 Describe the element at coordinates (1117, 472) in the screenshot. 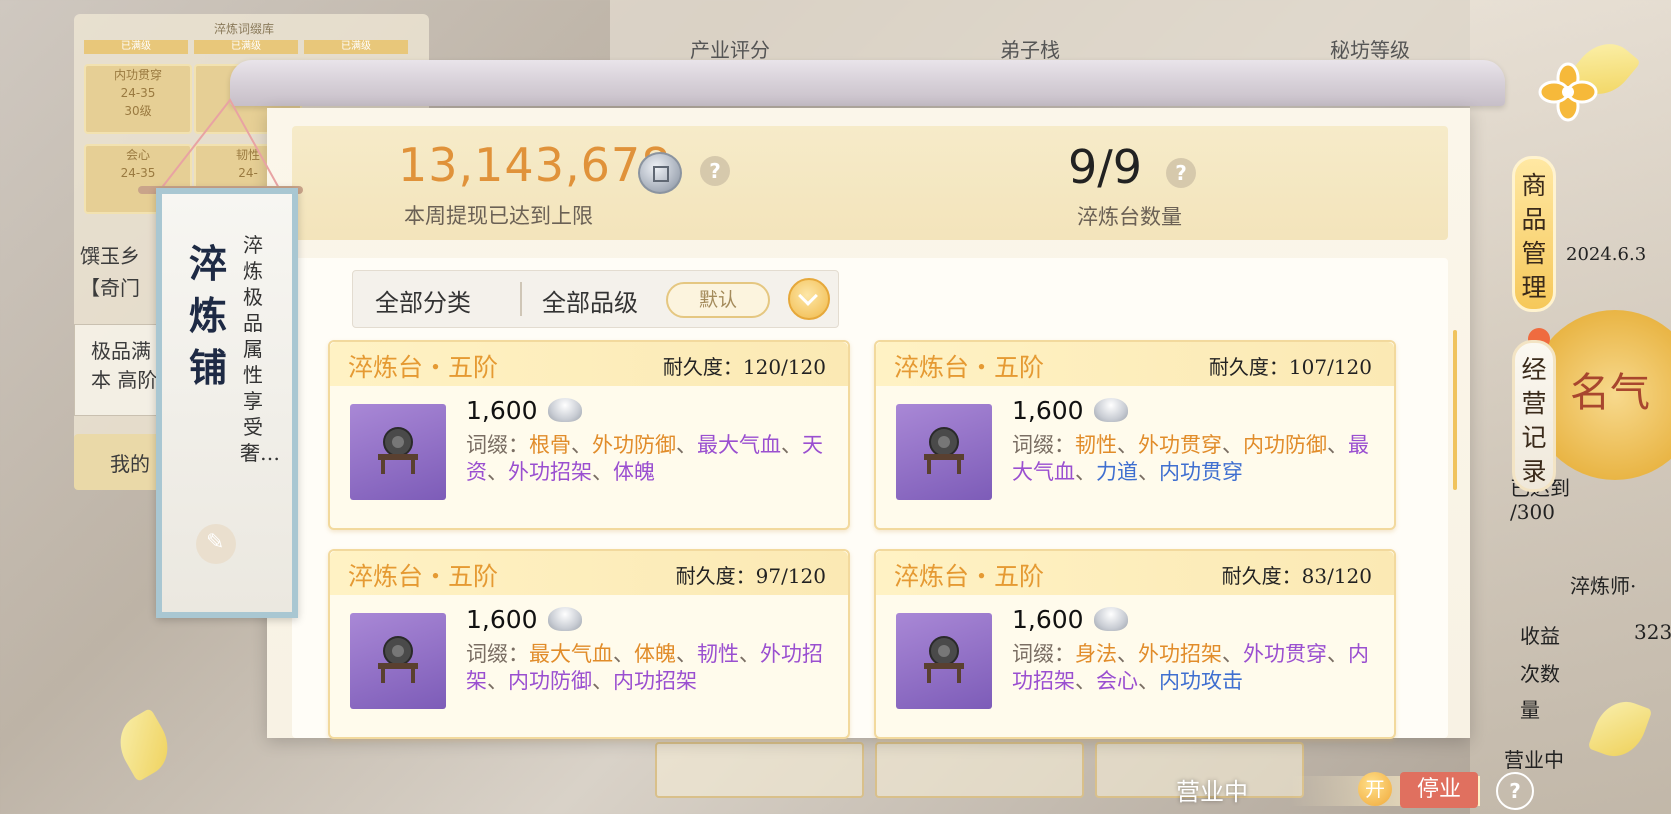

I see `affix-item: 力道` at that location.